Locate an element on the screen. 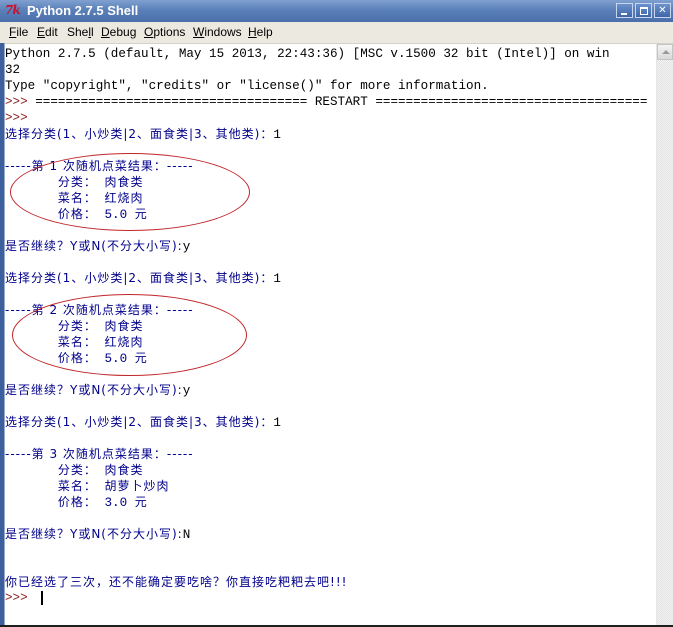 This screenshot has height=627, width=673. menu-edit: Edit is located at coordinates (47, 32).